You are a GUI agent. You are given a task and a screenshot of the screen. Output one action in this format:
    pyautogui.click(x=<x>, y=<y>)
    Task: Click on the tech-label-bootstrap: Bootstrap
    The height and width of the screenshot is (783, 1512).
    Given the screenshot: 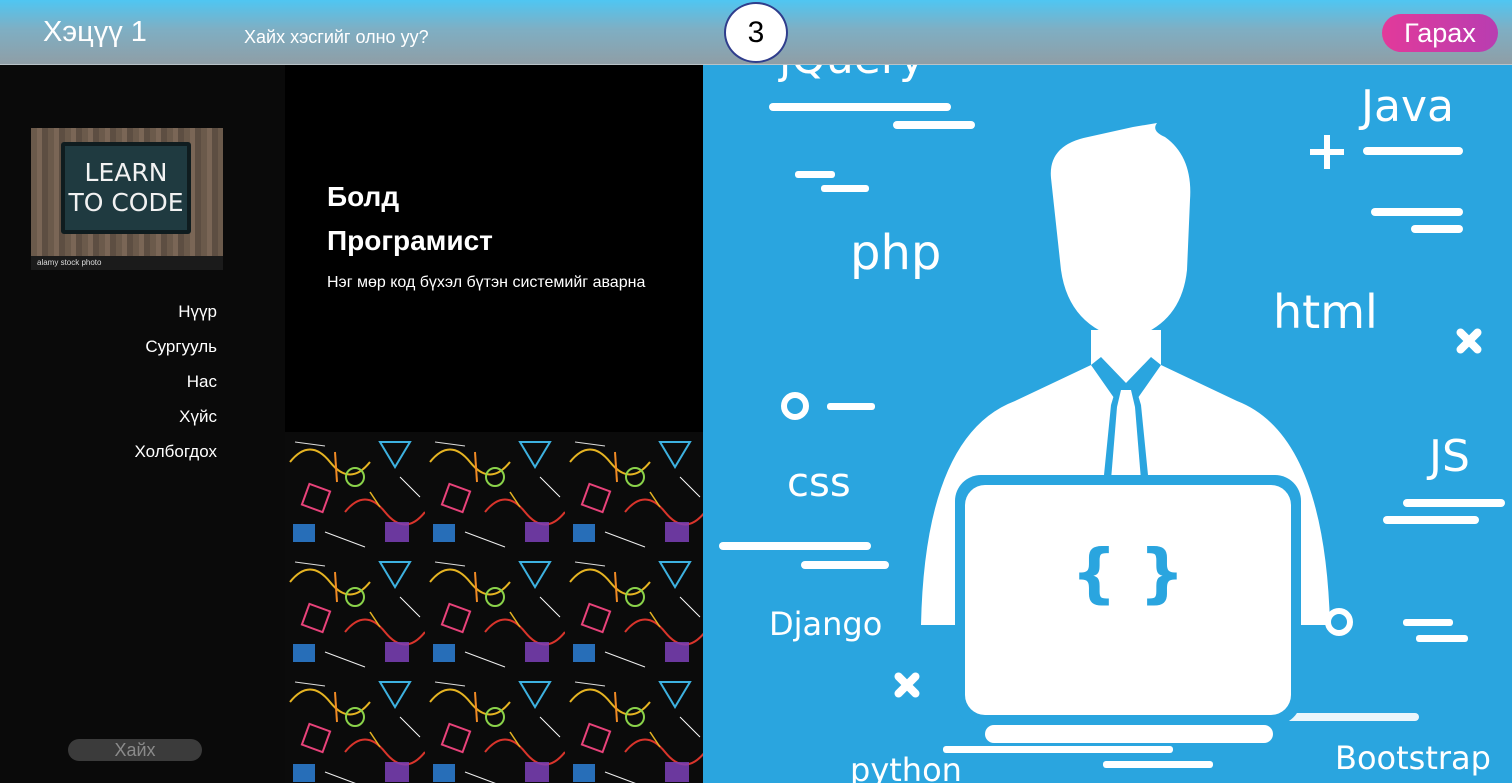 What is the action you would take?
    pyautogui.click(x=1413, y=758)
    